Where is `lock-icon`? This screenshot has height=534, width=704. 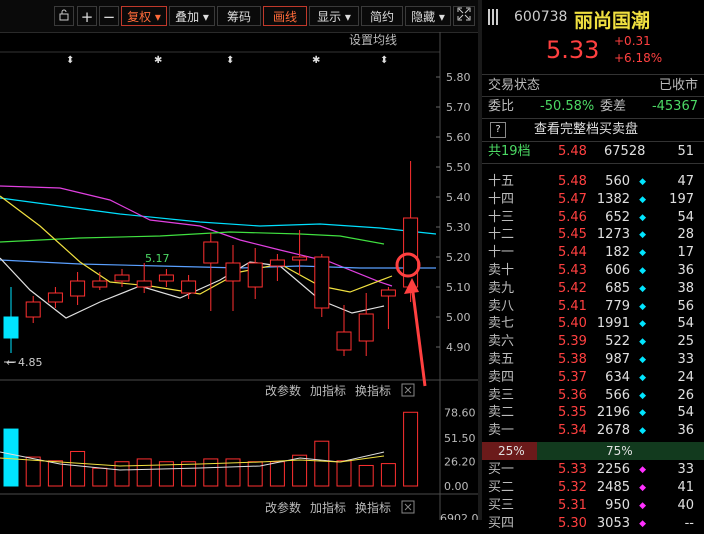
lock-icon is located at coordinates (64, 16).